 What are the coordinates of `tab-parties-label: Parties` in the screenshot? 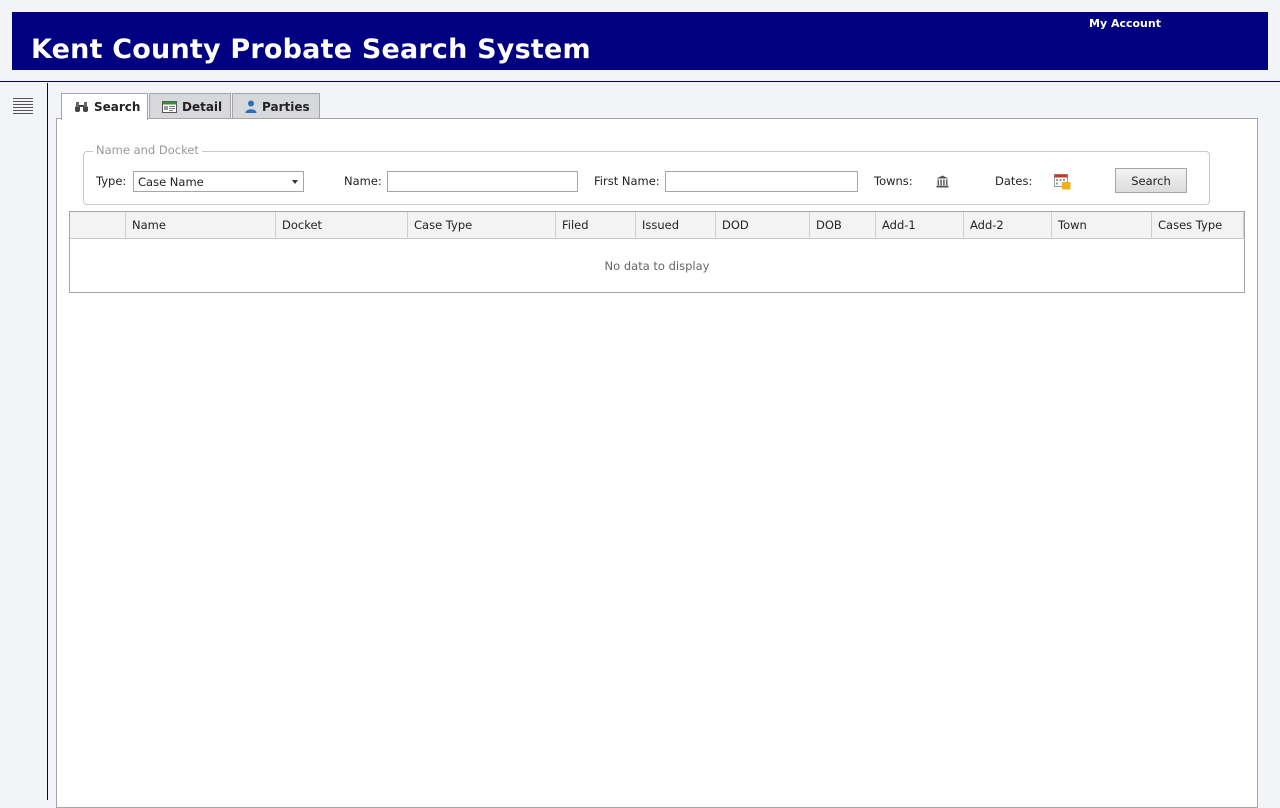 It's located at (286, 106).